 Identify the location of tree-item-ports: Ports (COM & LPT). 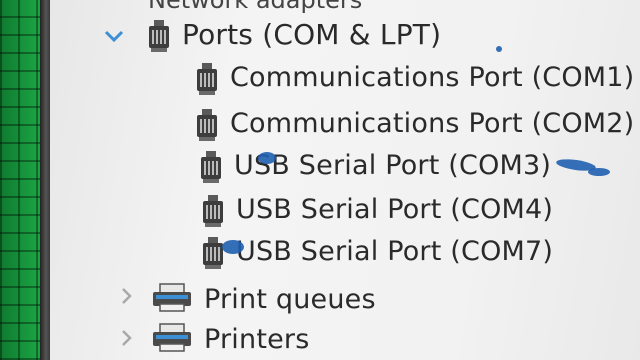
(295, 35).